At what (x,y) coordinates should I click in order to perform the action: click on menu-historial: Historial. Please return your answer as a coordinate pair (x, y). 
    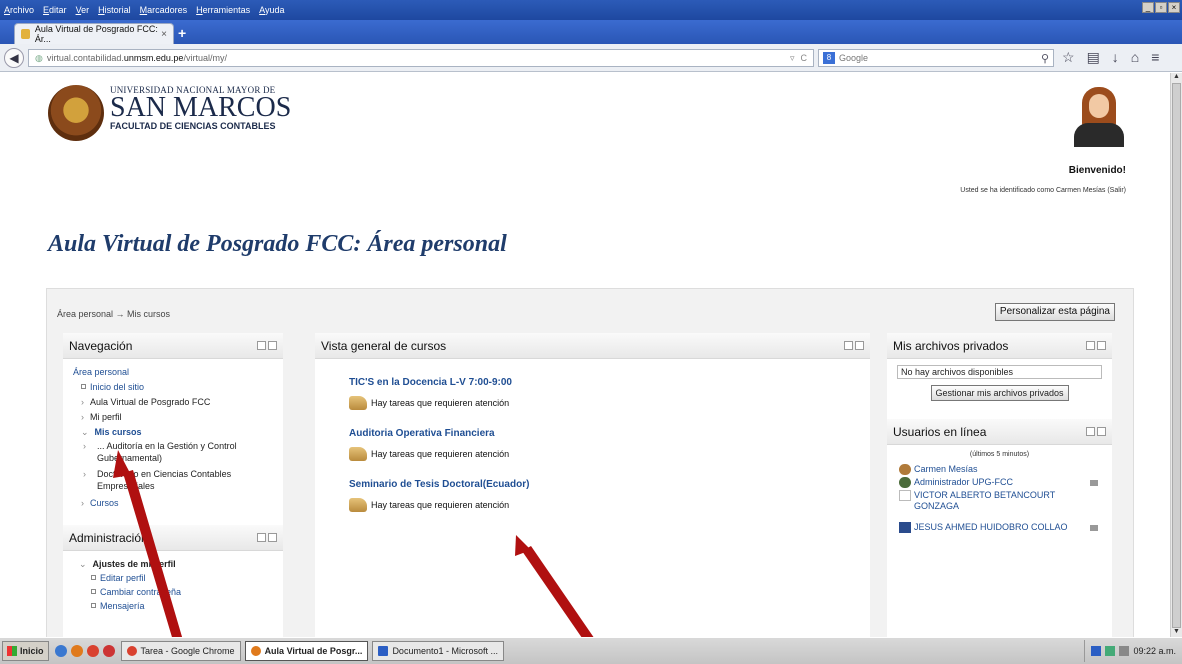
    Looking at the image, I should click on (114, 10).